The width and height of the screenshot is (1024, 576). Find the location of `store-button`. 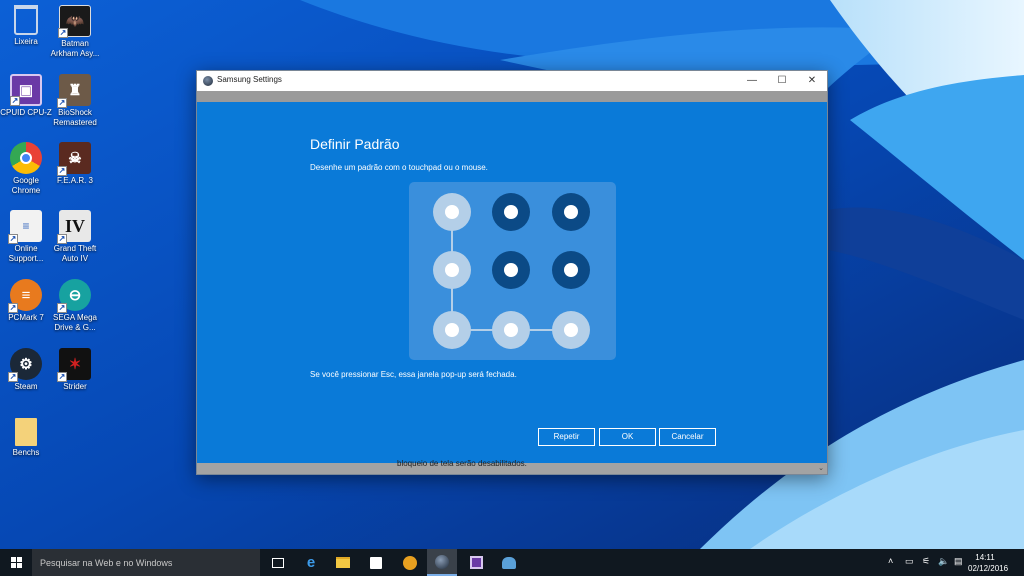

store-button is located at coordinates (376, 562).